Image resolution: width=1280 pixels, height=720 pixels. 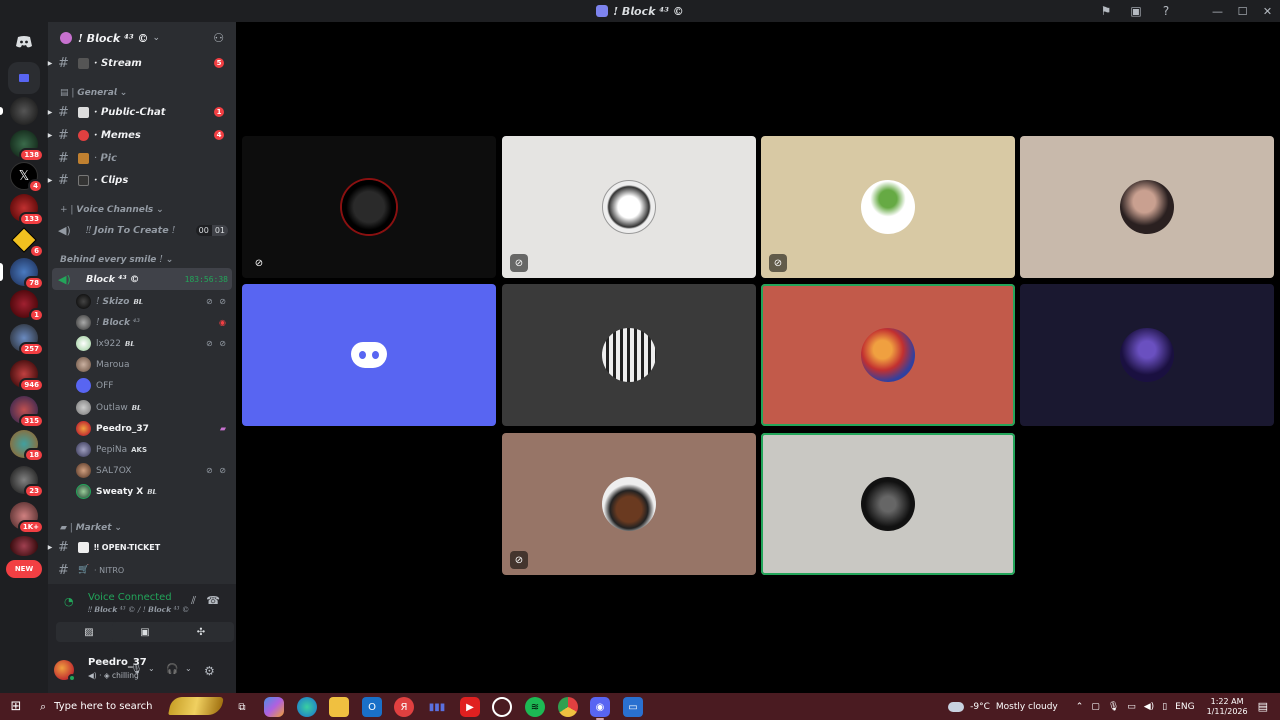 What do you see at coordinates (218, 38) in the screenshot?
I see `add-user-icon: ⚇` at bounding box center [218, 38].